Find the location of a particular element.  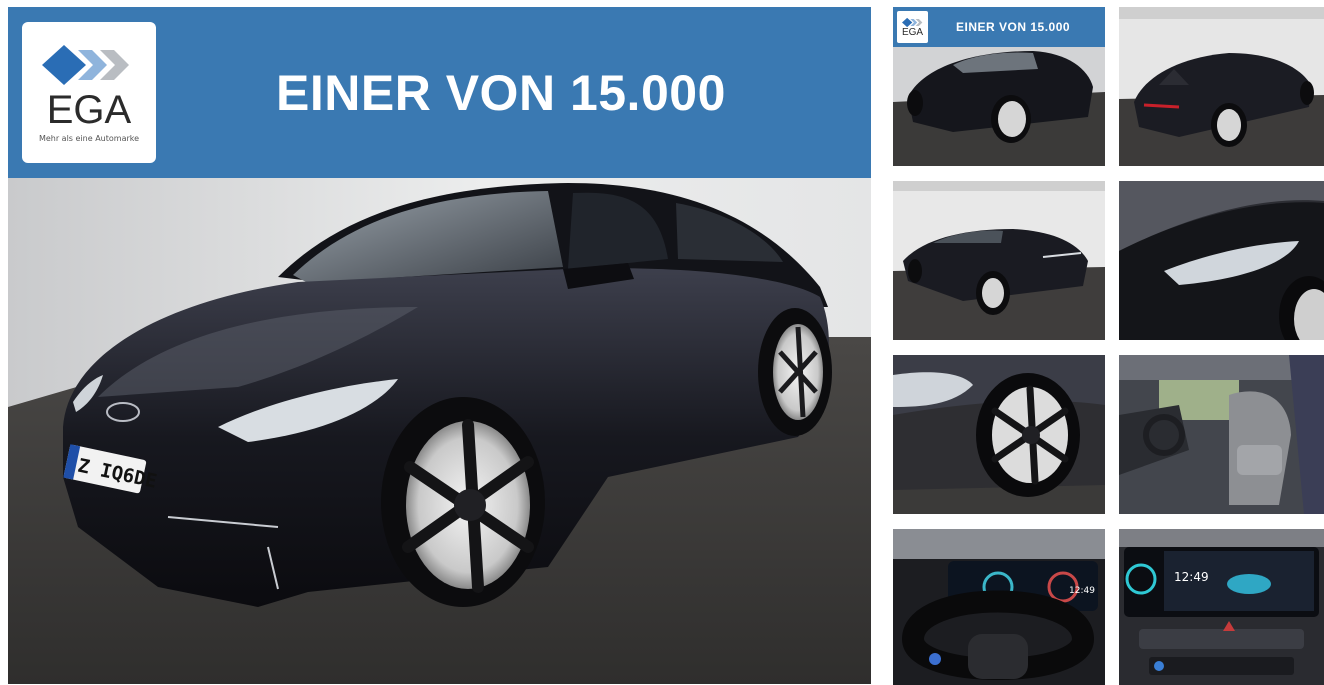

thumb-car-rear-icon is located at coordinates (1221, 86).